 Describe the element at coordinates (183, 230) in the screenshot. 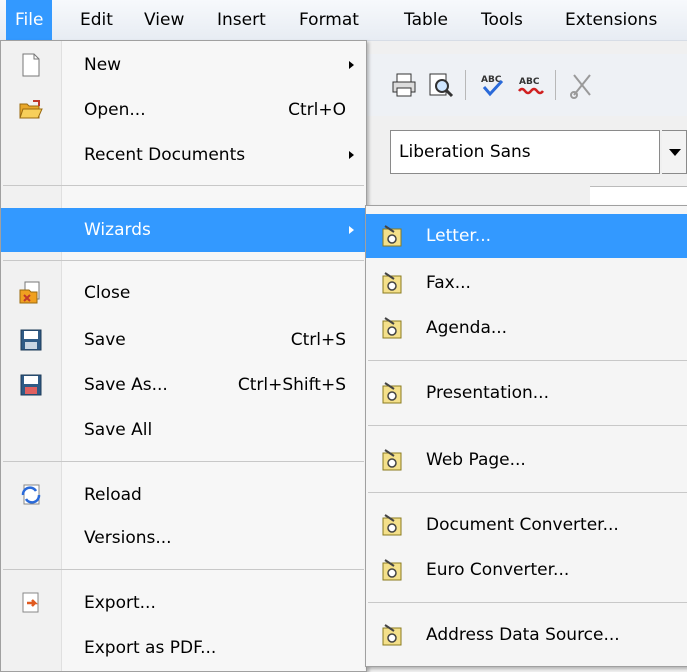

I see `file-wizards: Wizards` at that location.